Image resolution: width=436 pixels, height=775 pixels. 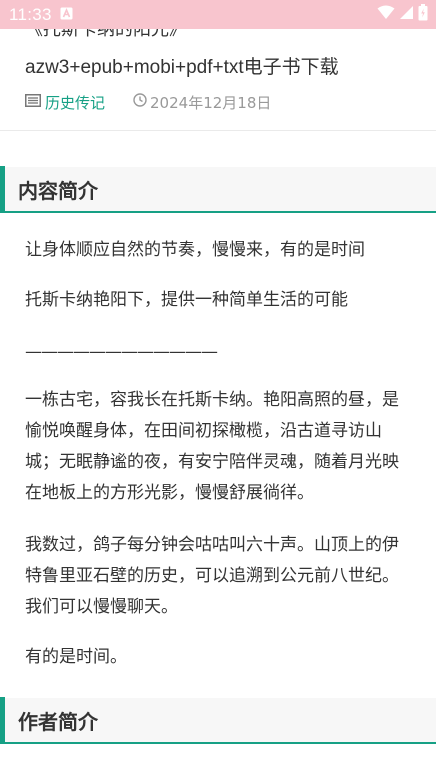 What do you see at coordinates (218, 720) in the screenshot?
I see `author-section-header: 作者简介` at bounding box center [218, 720].